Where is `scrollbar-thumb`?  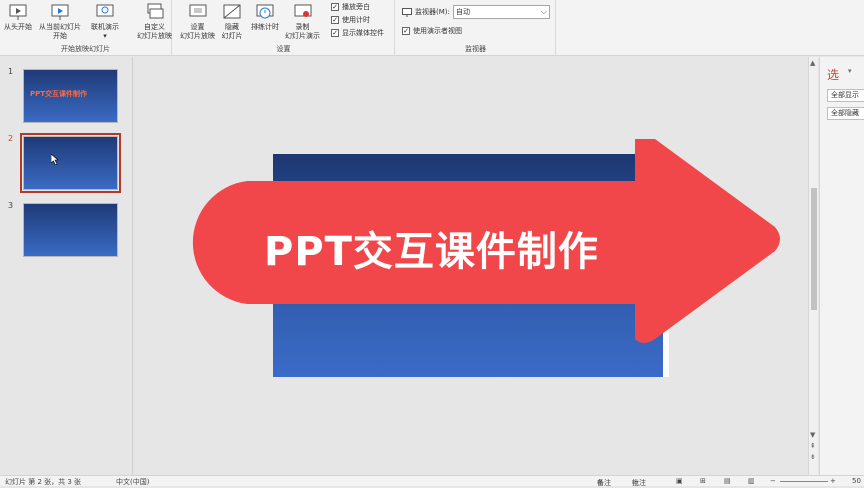 scrollbar-thumb is located at coordinates (814, 249).